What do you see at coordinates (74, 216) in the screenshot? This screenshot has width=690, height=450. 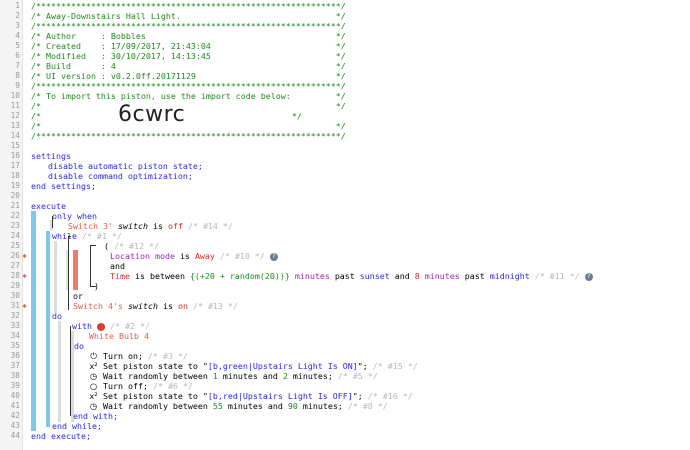 I see `only-when-keyword: only when` at bounding box center [74, 216].